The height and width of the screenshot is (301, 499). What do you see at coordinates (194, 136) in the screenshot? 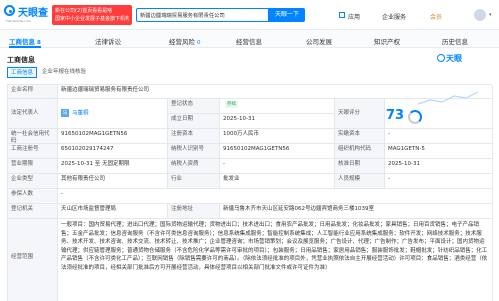
I see `label-reg-capital: 注册资本` at bounding box center [194, 136].